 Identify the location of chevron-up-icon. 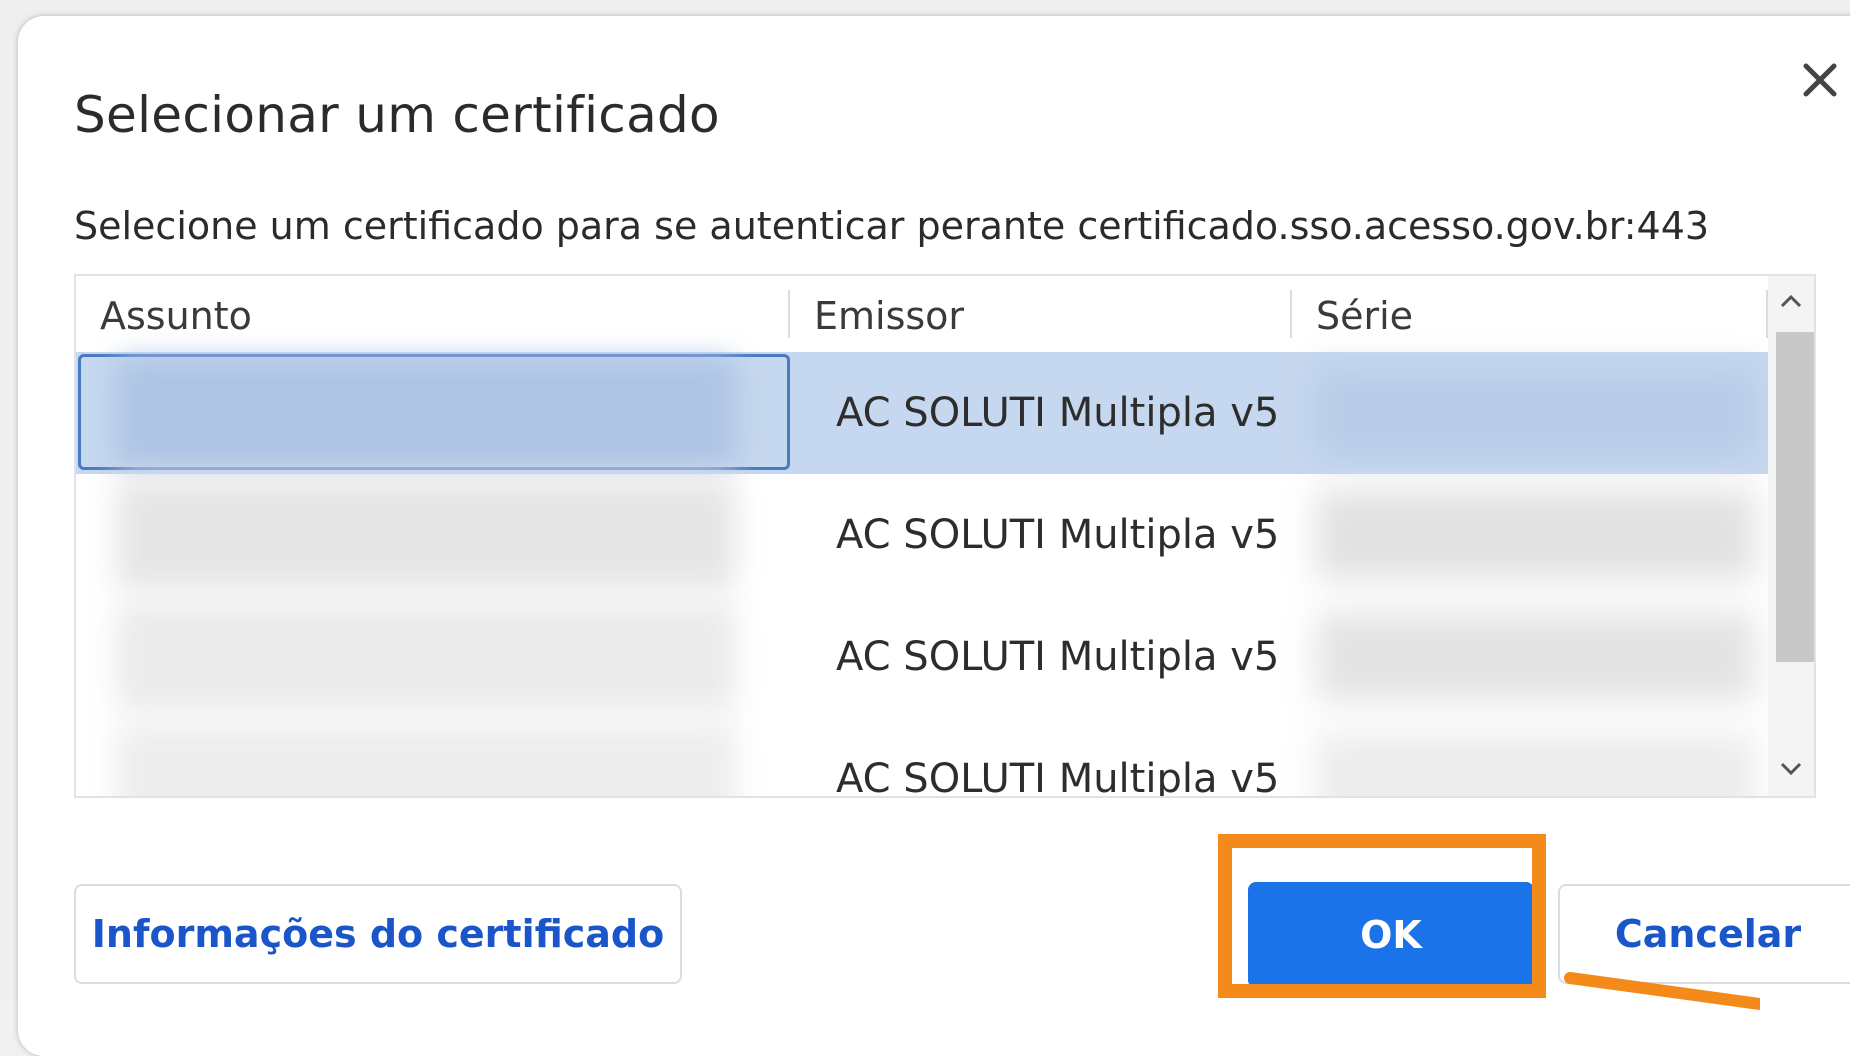
(1791, 301).